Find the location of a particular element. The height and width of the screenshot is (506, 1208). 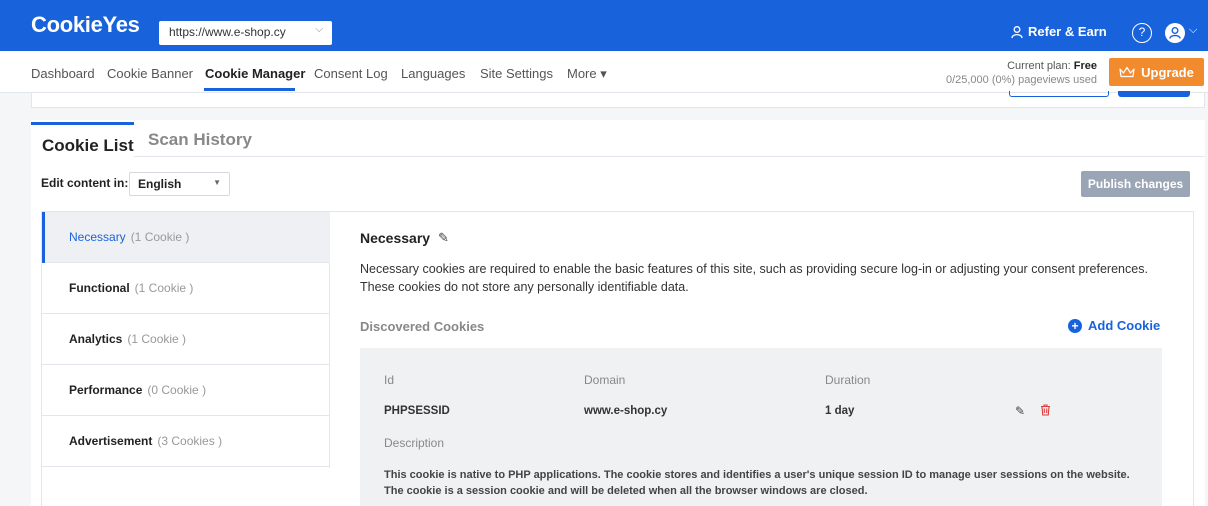

category-name: Analytics is located at coordinates (96, 339).